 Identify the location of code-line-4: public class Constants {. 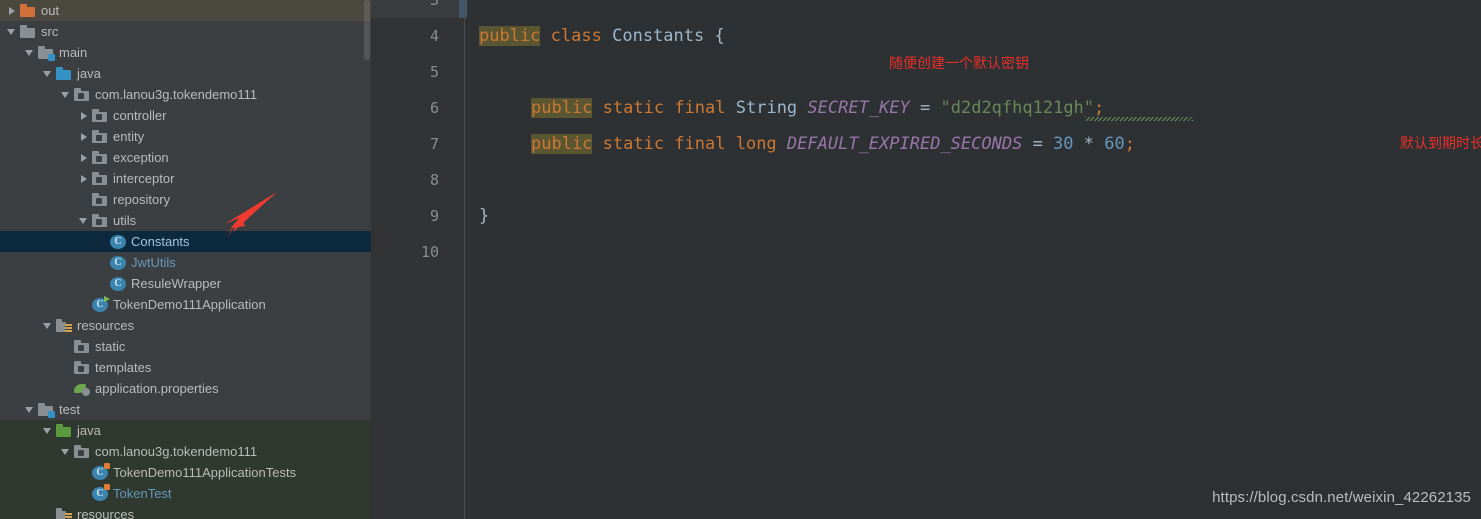
(602, 36).